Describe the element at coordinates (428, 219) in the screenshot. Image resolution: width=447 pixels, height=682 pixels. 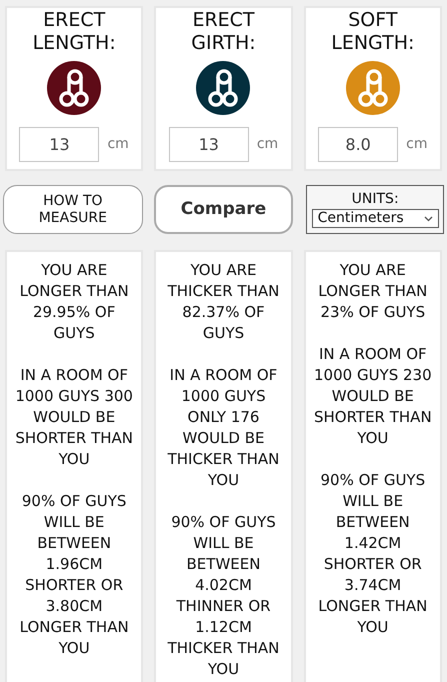
I see `chevron-down-icon` at that location.